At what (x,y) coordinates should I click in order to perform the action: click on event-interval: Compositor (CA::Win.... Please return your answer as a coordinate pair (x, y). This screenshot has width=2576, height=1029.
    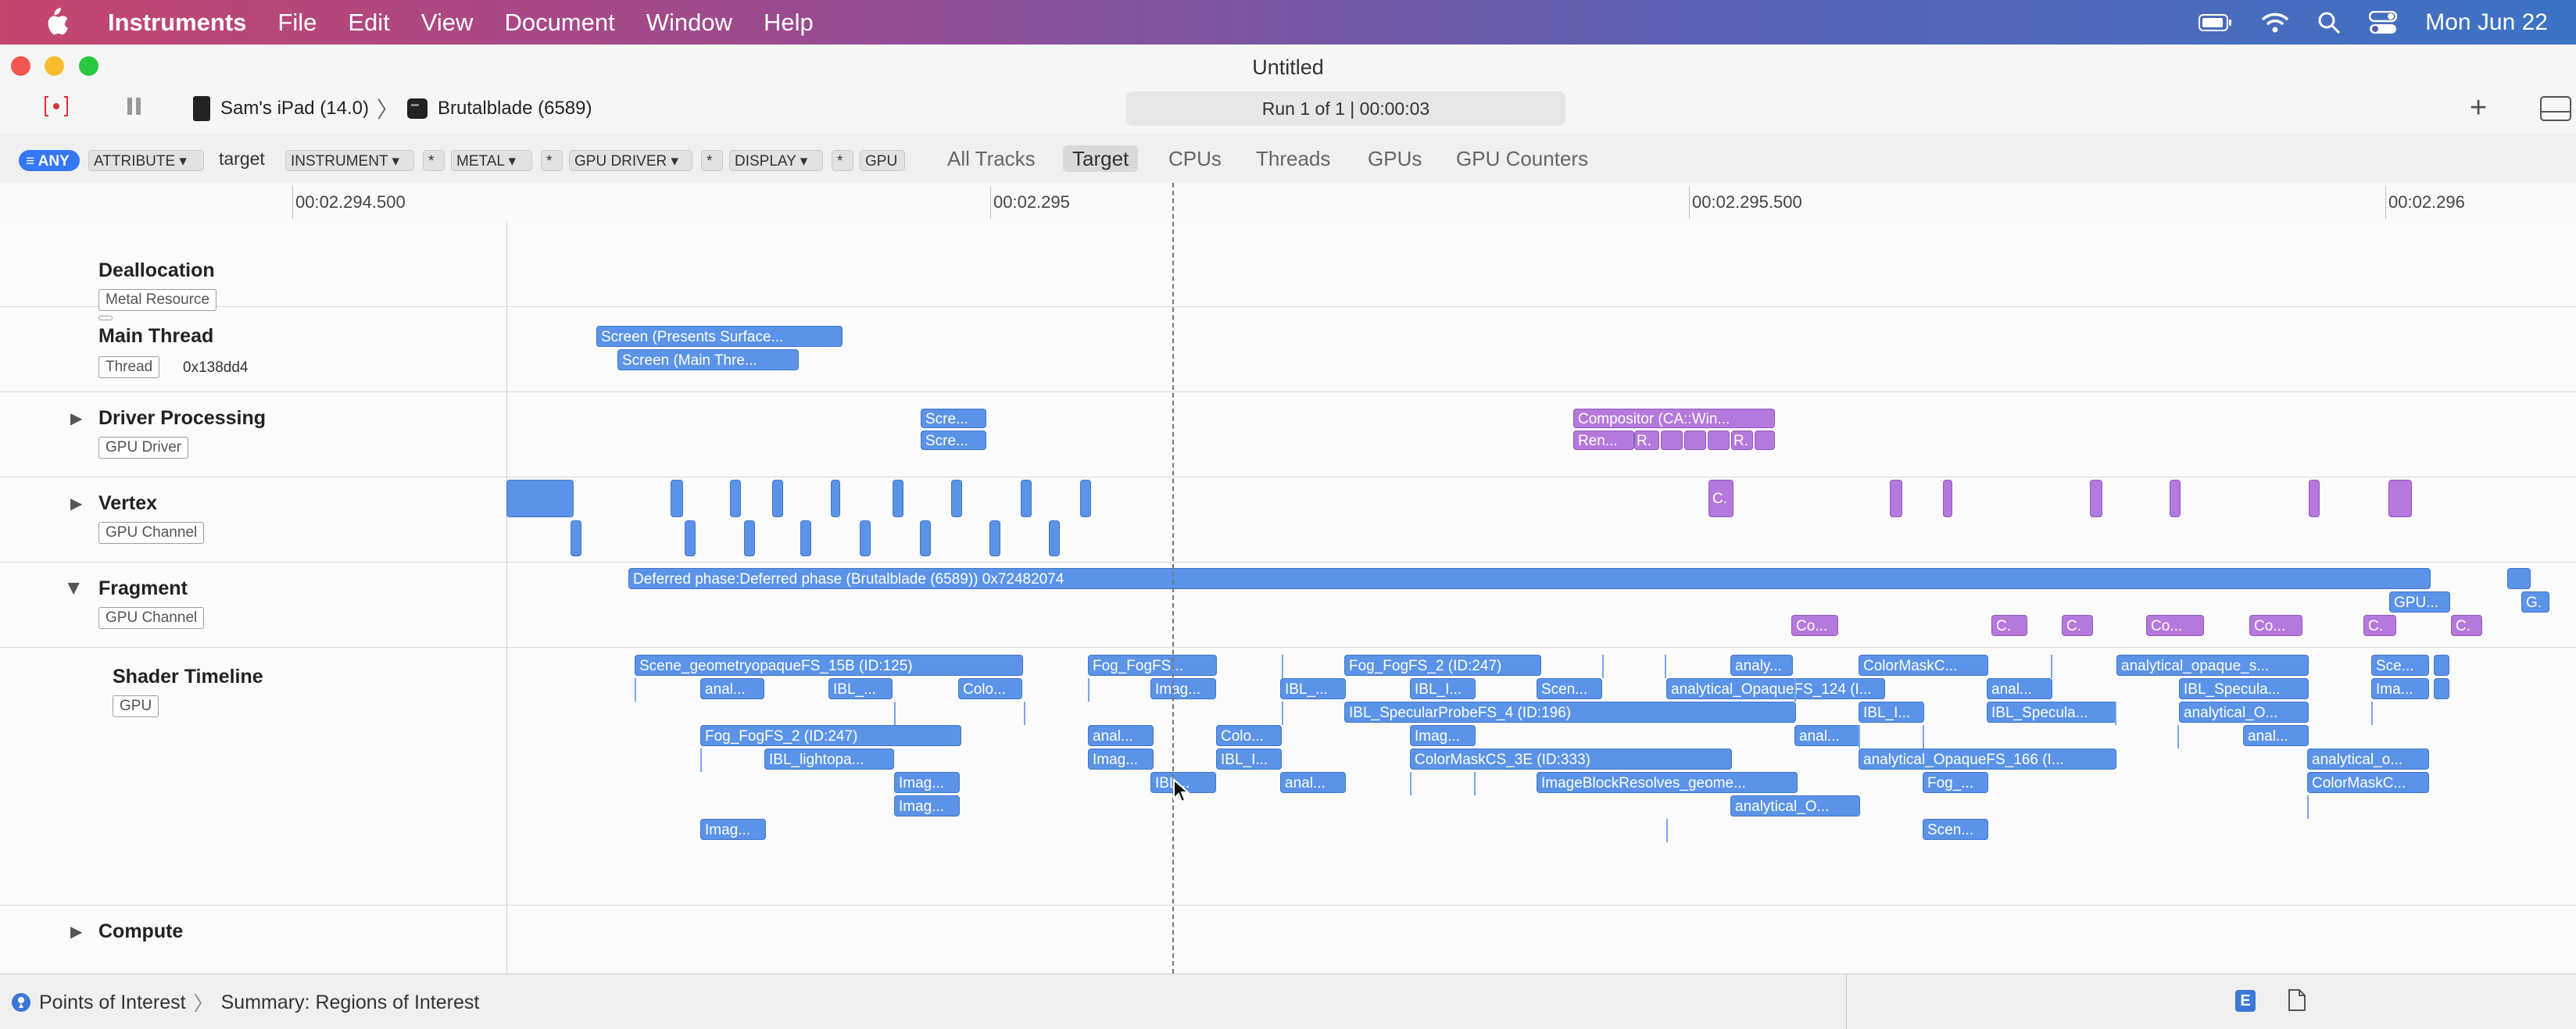
    Looking at the image, I should click on (1674, 418).